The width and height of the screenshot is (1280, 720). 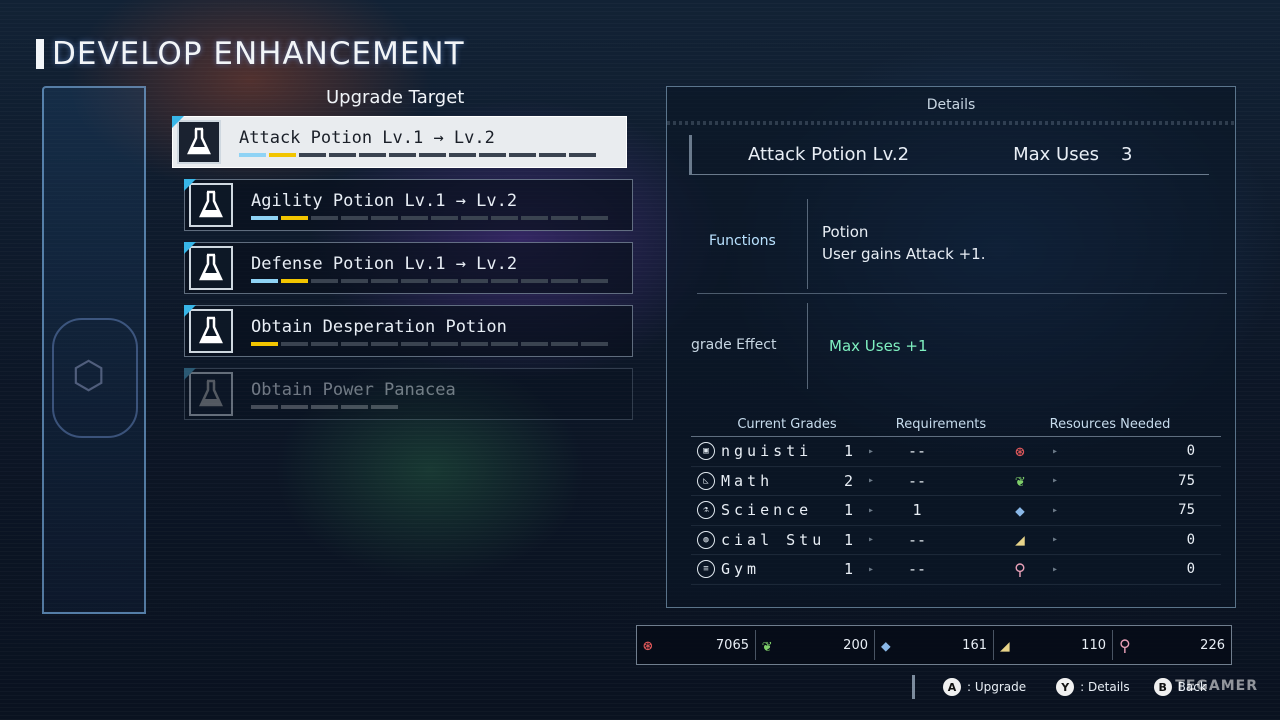 I want to click on upgrade-item-desperation-potion: Obtain Desperation Potion, so click(x=408, y=331).